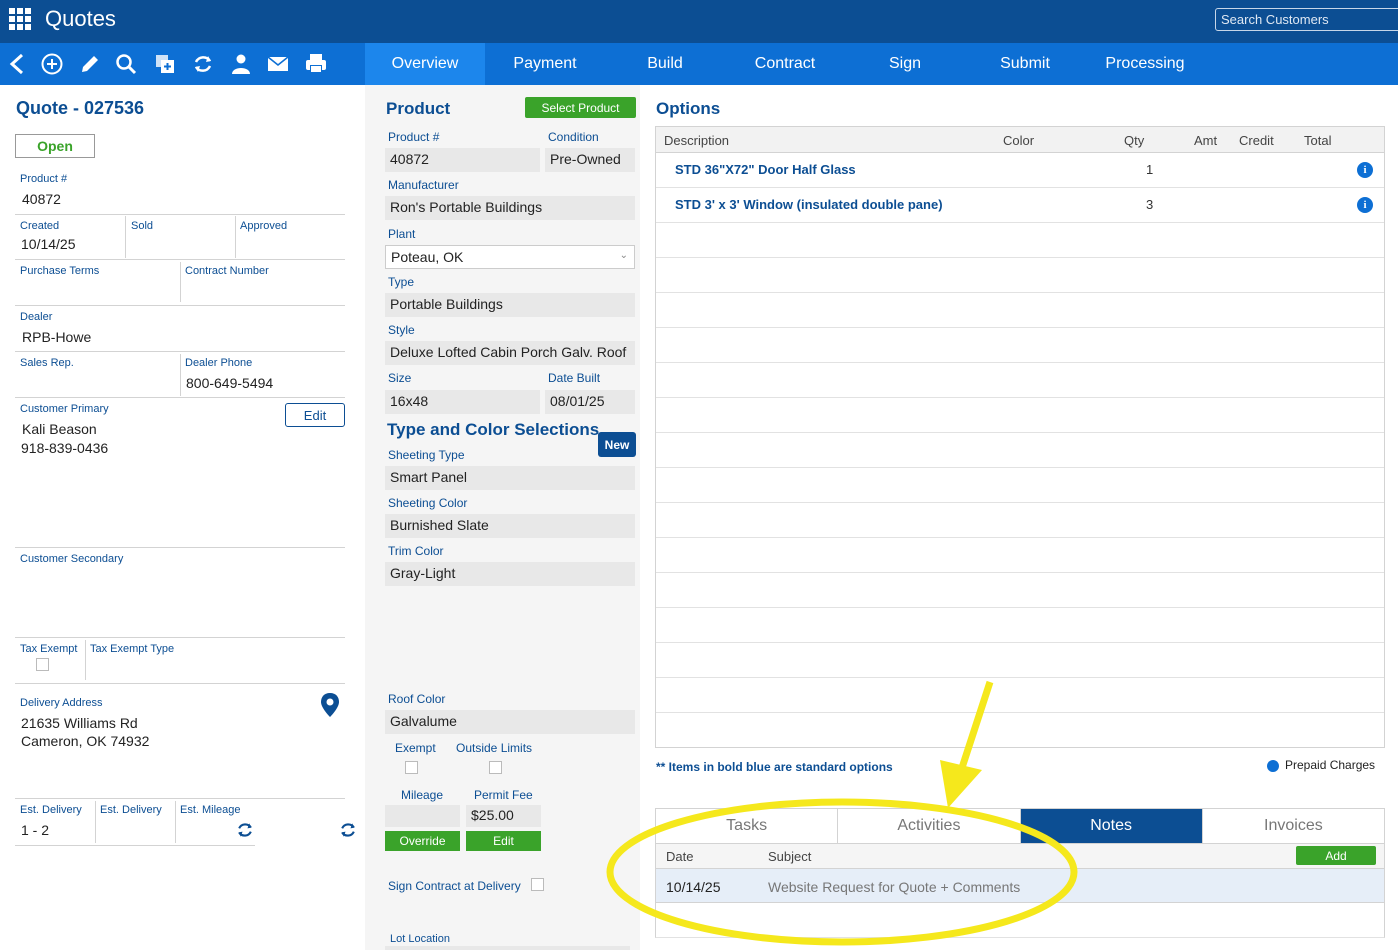  I want to click on refresh-mileage-icon, so click(245, 830).